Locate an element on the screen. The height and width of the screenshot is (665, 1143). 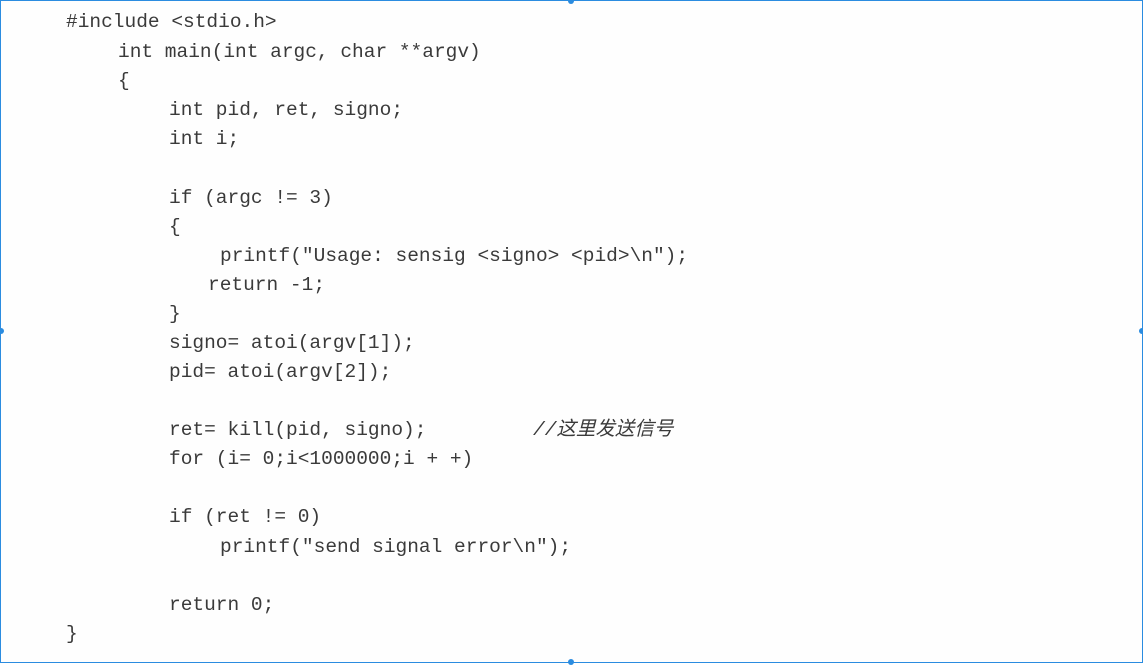
code-line: printf("Usage: sensig <signo> <pid>\n"); is located at coordinates (454, 256).